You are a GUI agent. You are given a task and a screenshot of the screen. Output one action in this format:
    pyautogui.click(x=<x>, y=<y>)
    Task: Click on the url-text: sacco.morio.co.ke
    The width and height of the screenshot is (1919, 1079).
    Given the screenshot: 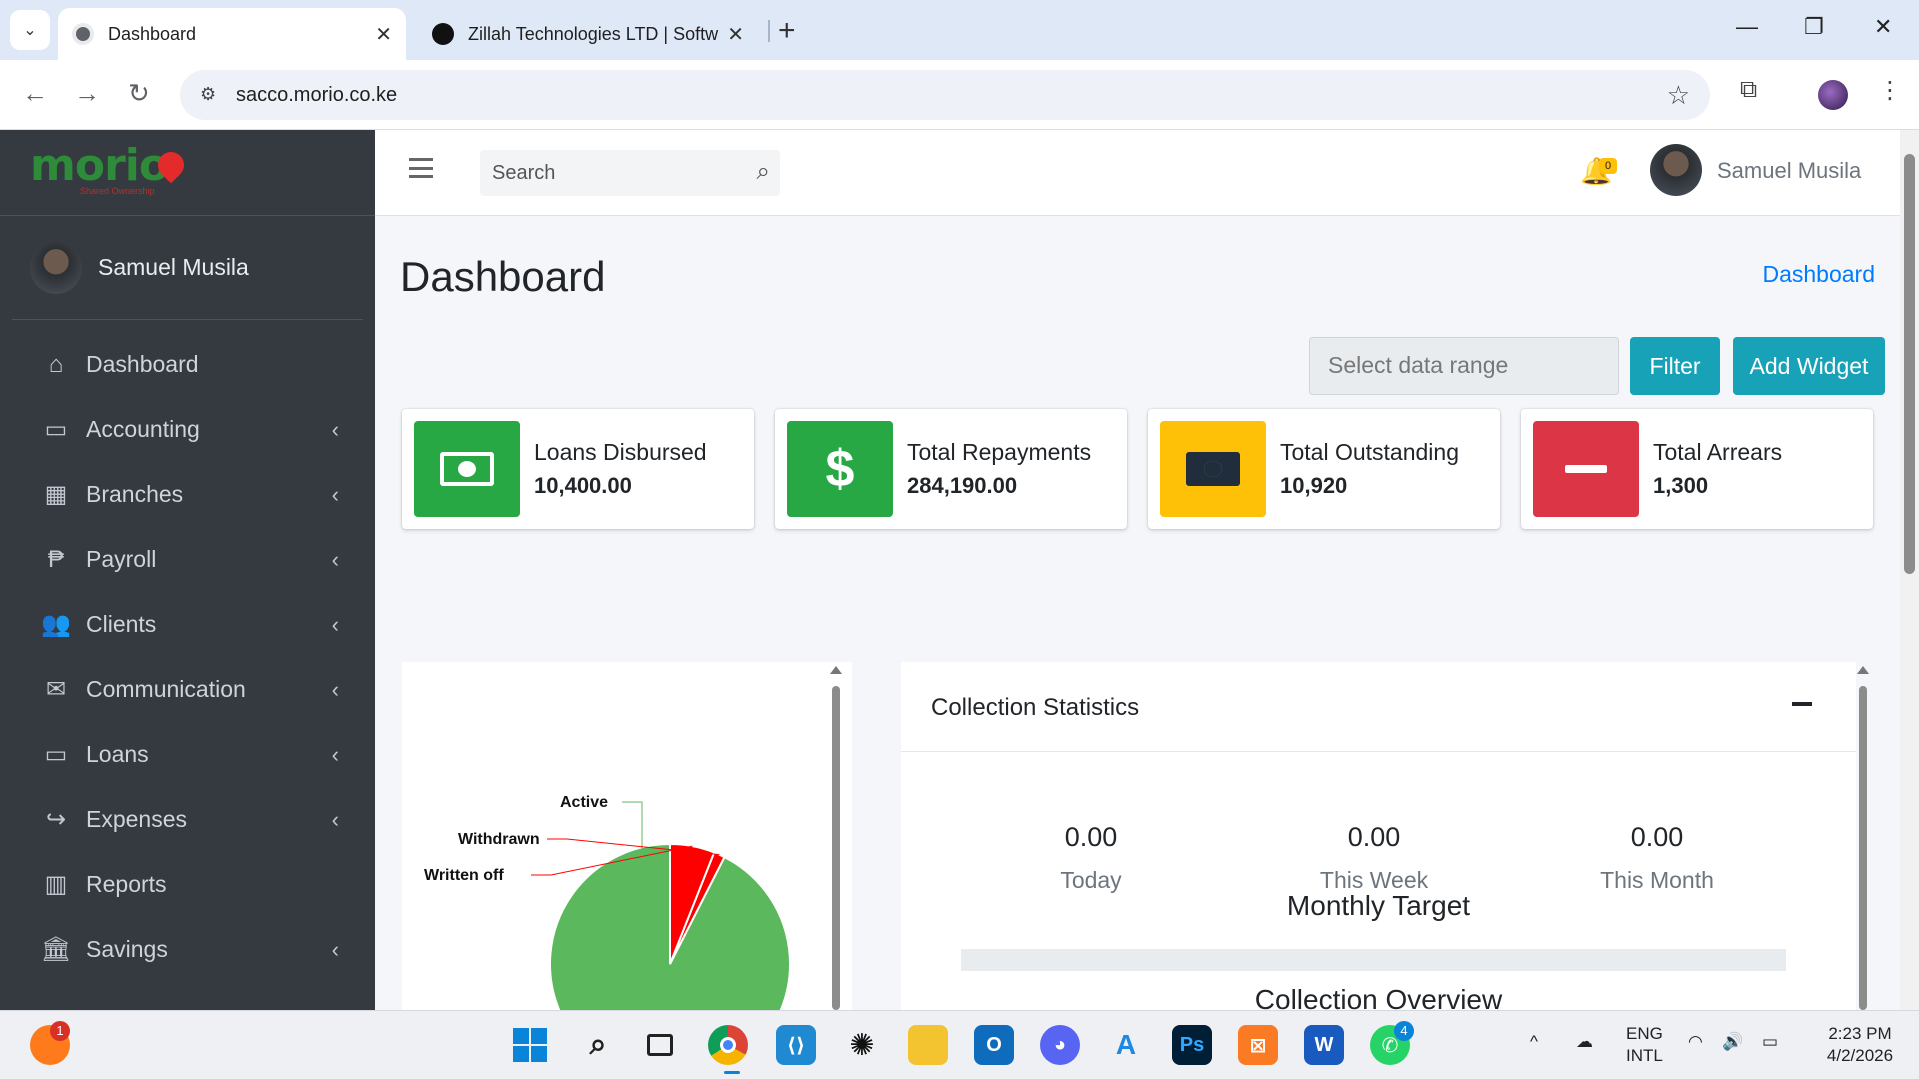 What is the action you would take?
    pyautogui.click(x=317, y=94)
    